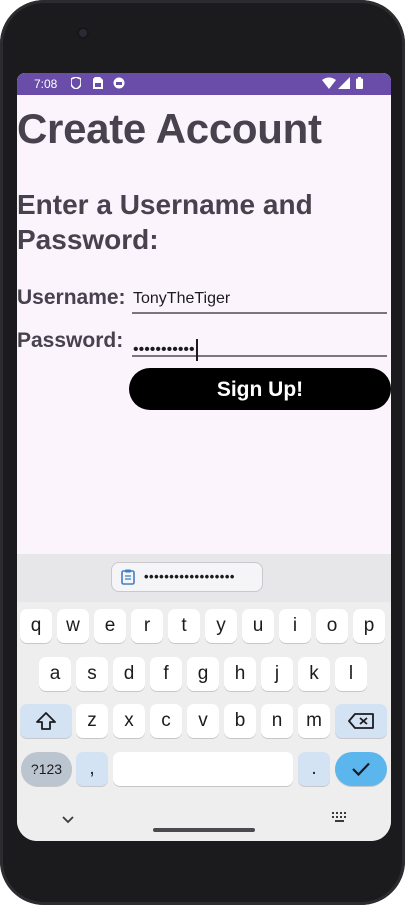 The width and height of the screenshot is (405, 905). What do you see at coordinates (258, 626) in the screenshot?
I see `key-u: u` at bounding box center [258, 626].